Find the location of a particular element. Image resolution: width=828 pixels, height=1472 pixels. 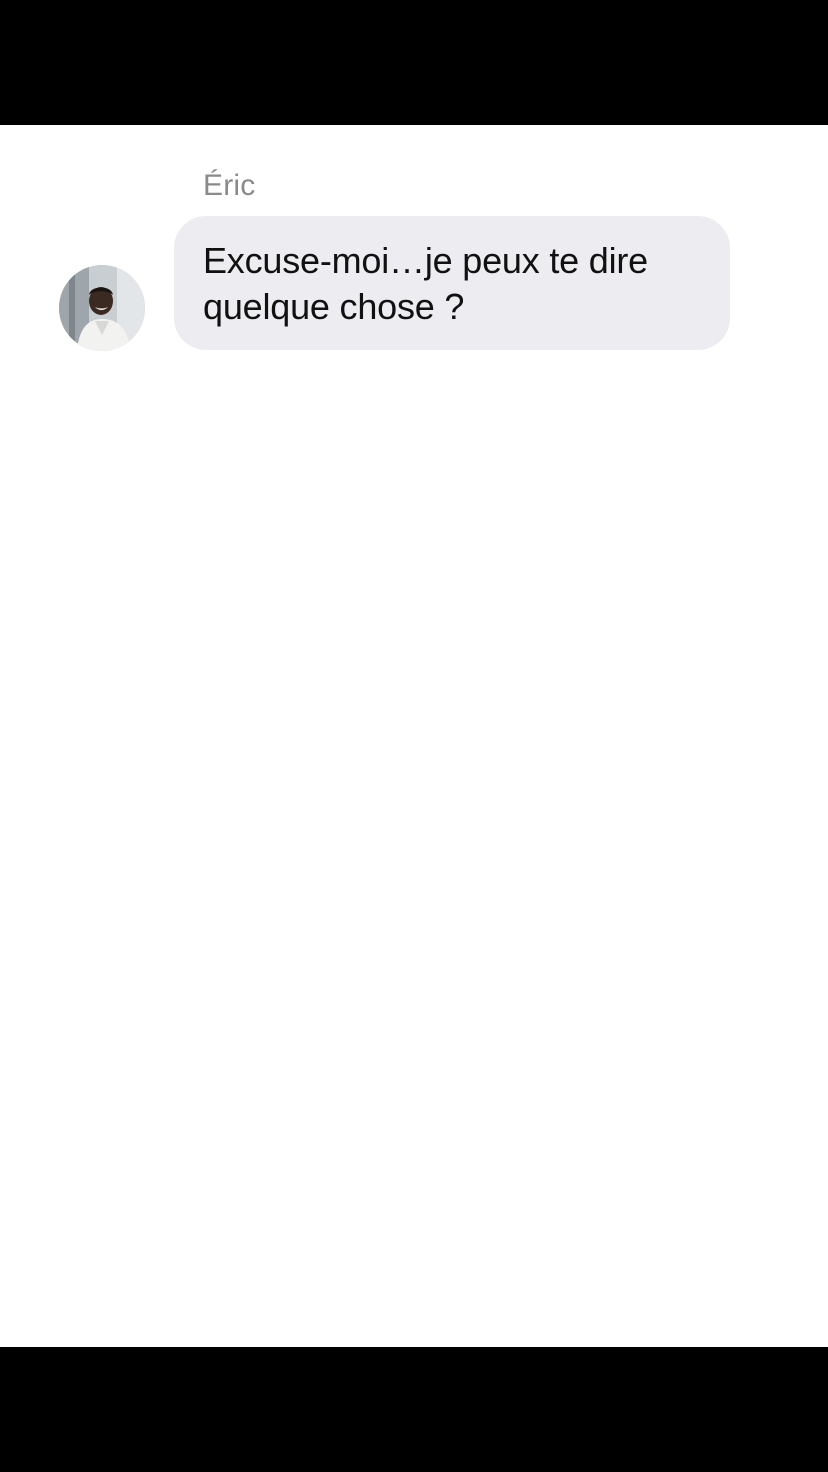

sender-name: Éric is located at coordinates (229, 185).